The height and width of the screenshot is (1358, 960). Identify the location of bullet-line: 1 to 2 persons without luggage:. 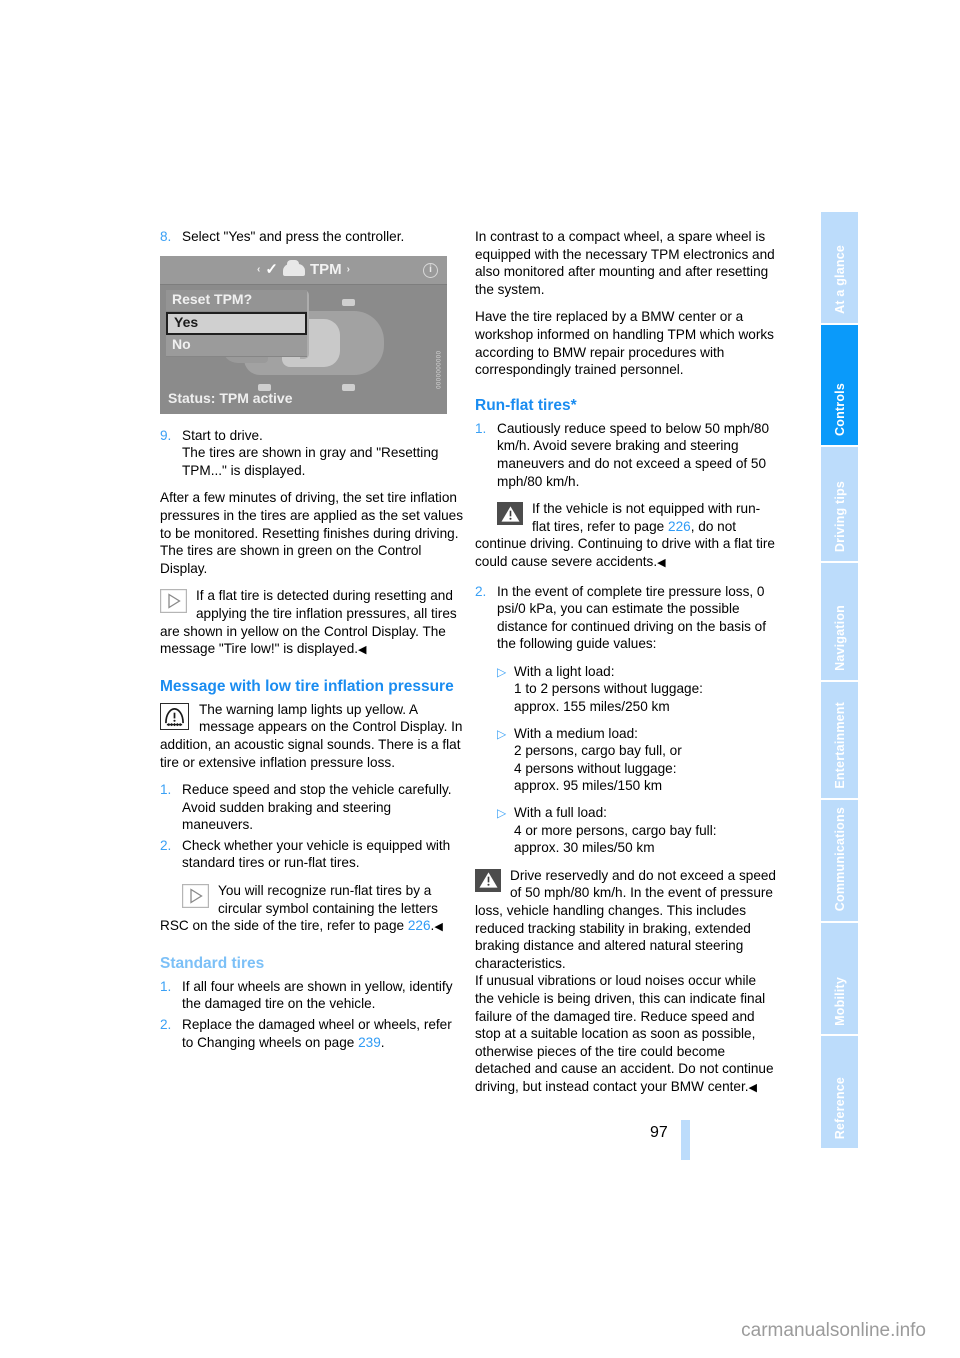
(608, 689).